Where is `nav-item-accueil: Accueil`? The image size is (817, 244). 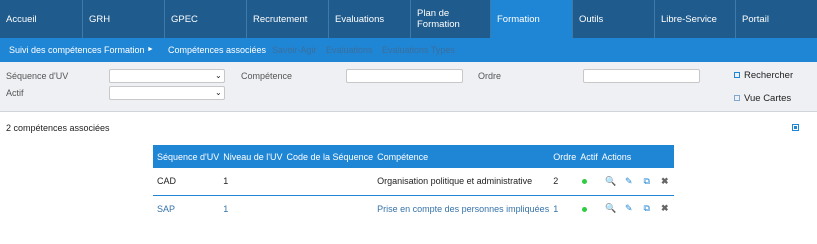 nav-item-accueil: Accueil is located at coordinates (41, 19).